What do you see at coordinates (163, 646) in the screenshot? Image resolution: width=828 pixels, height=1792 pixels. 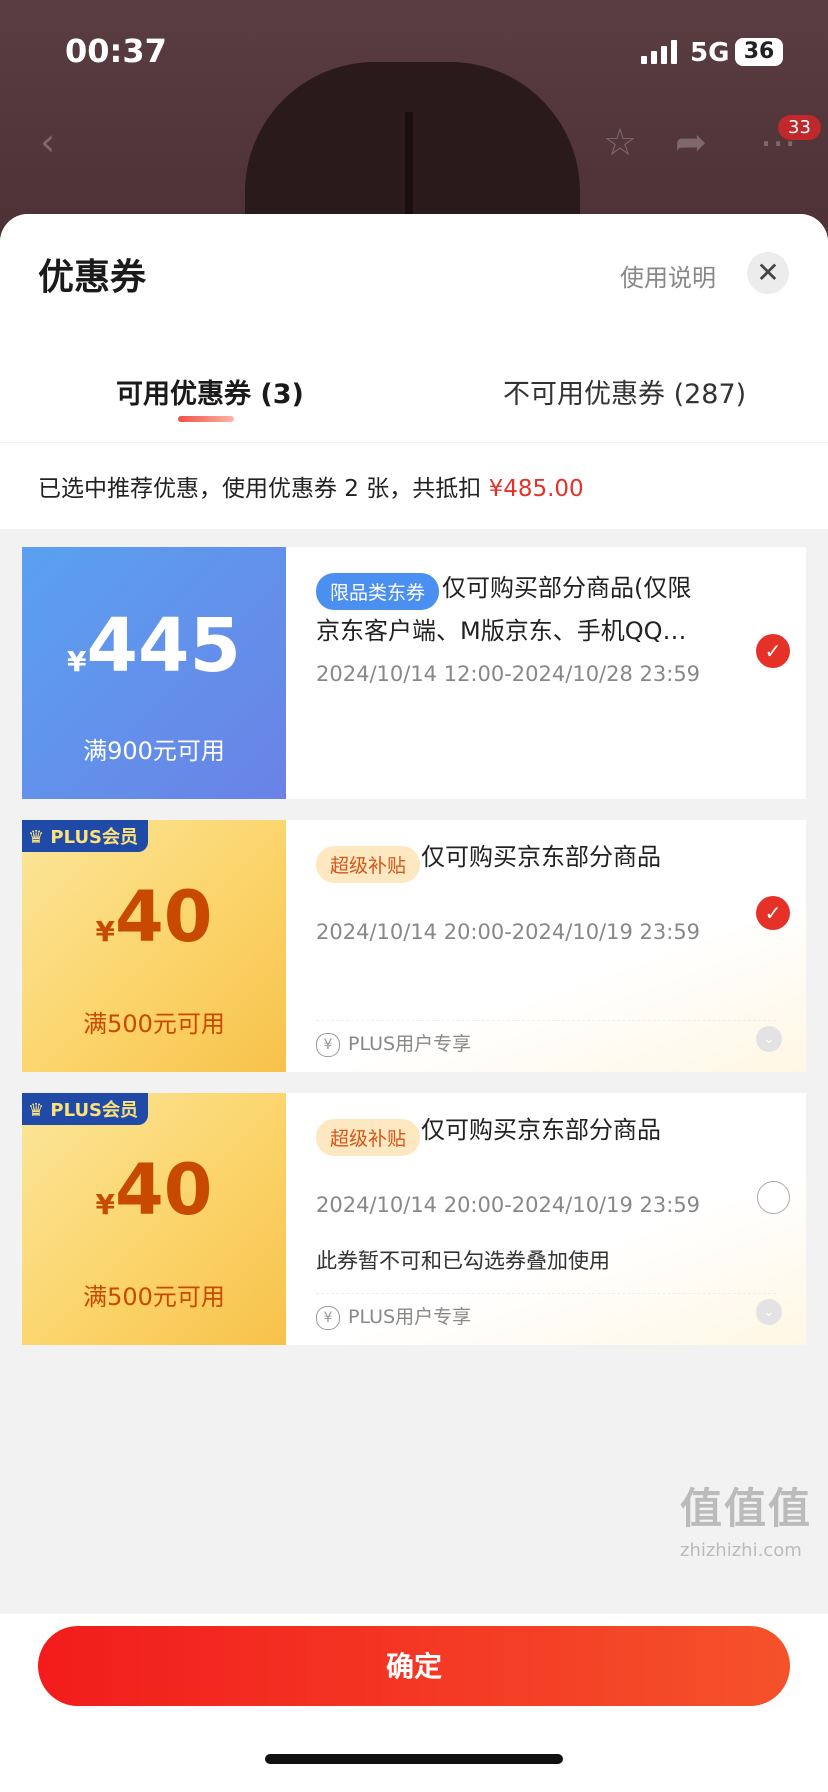 I see `amount-value: 445` at bounding box center [163, 646].